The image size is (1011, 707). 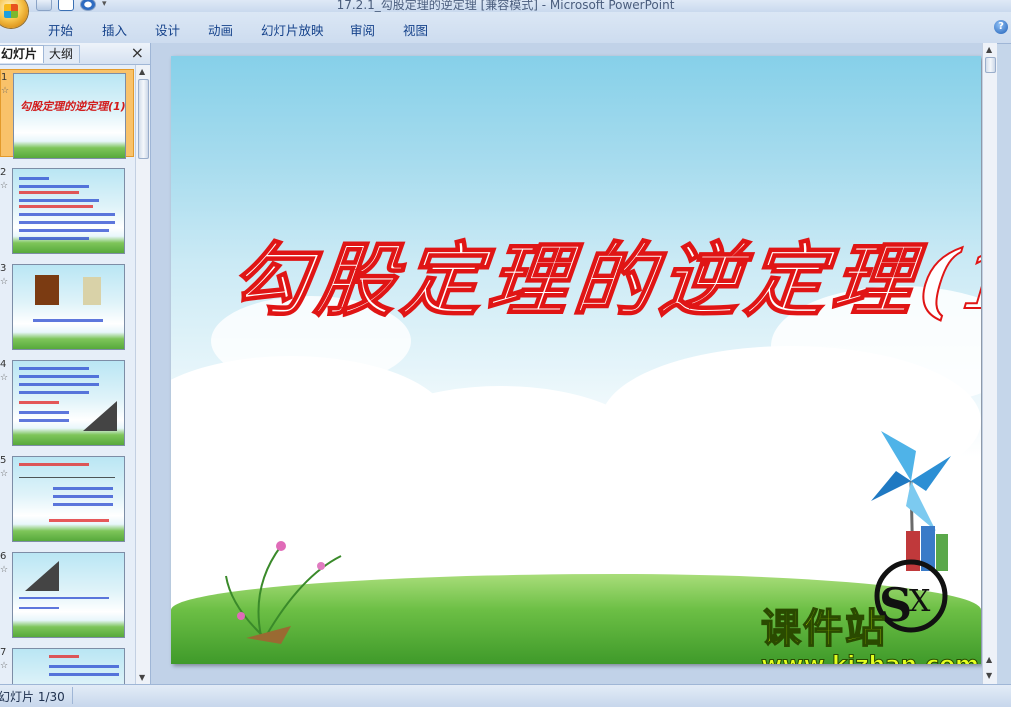 What do you see at coordinates (22, 54) in the screenshot?
I see `tab-slides: 幻灯片` at bounding box center [22, 54].